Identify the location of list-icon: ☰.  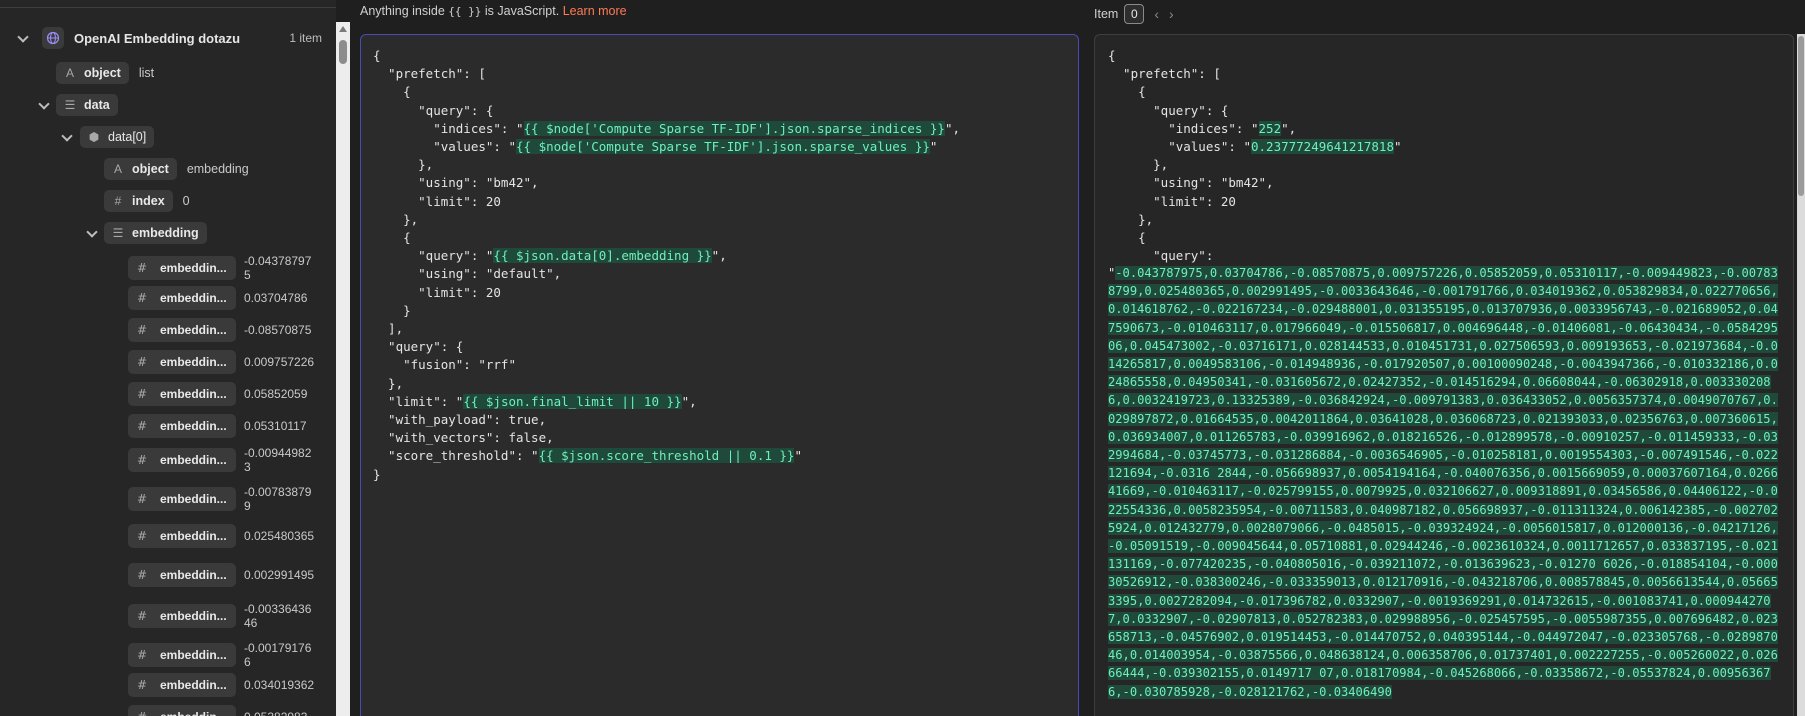
(118, 233).